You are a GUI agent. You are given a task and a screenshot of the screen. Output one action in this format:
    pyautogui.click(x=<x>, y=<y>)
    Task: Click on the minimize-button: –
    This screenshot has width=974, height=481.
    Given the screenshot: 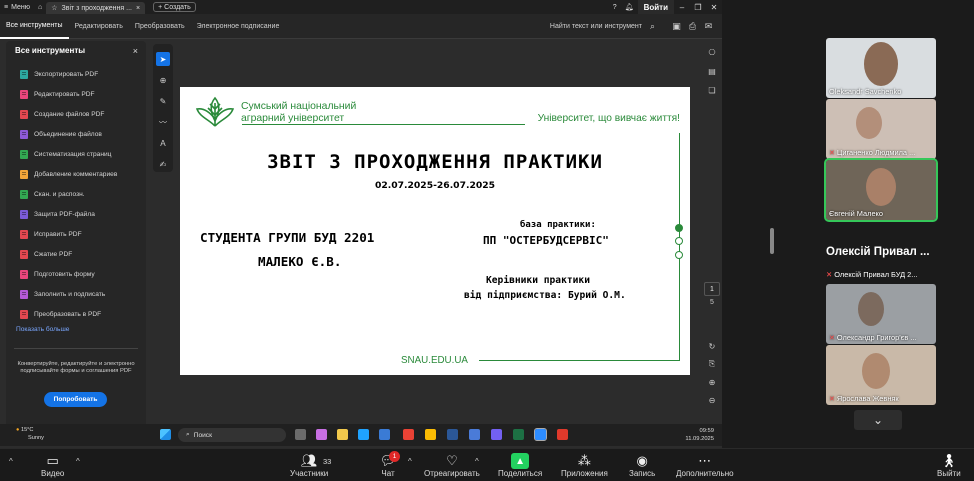 What is the action you would take?
    pyautogui.click(x=682, y=7)
    